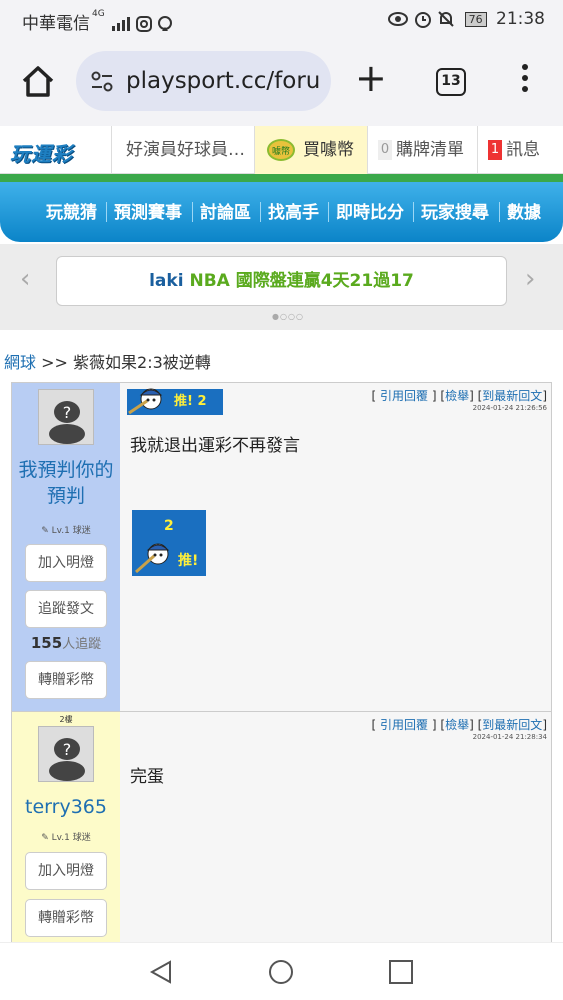 The width and height of the screenshot is (563, 1000). I want to click on push-badge-image: 2 推!, so click(169, 543).